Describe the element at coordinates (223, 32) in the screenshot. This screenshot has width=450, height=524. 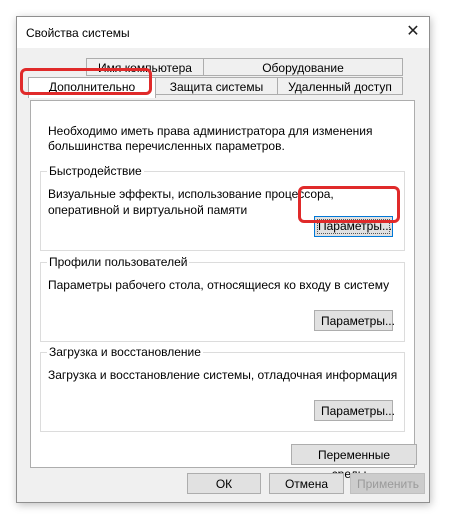
I see `title-bar: Свойства системы ✕` at that location.